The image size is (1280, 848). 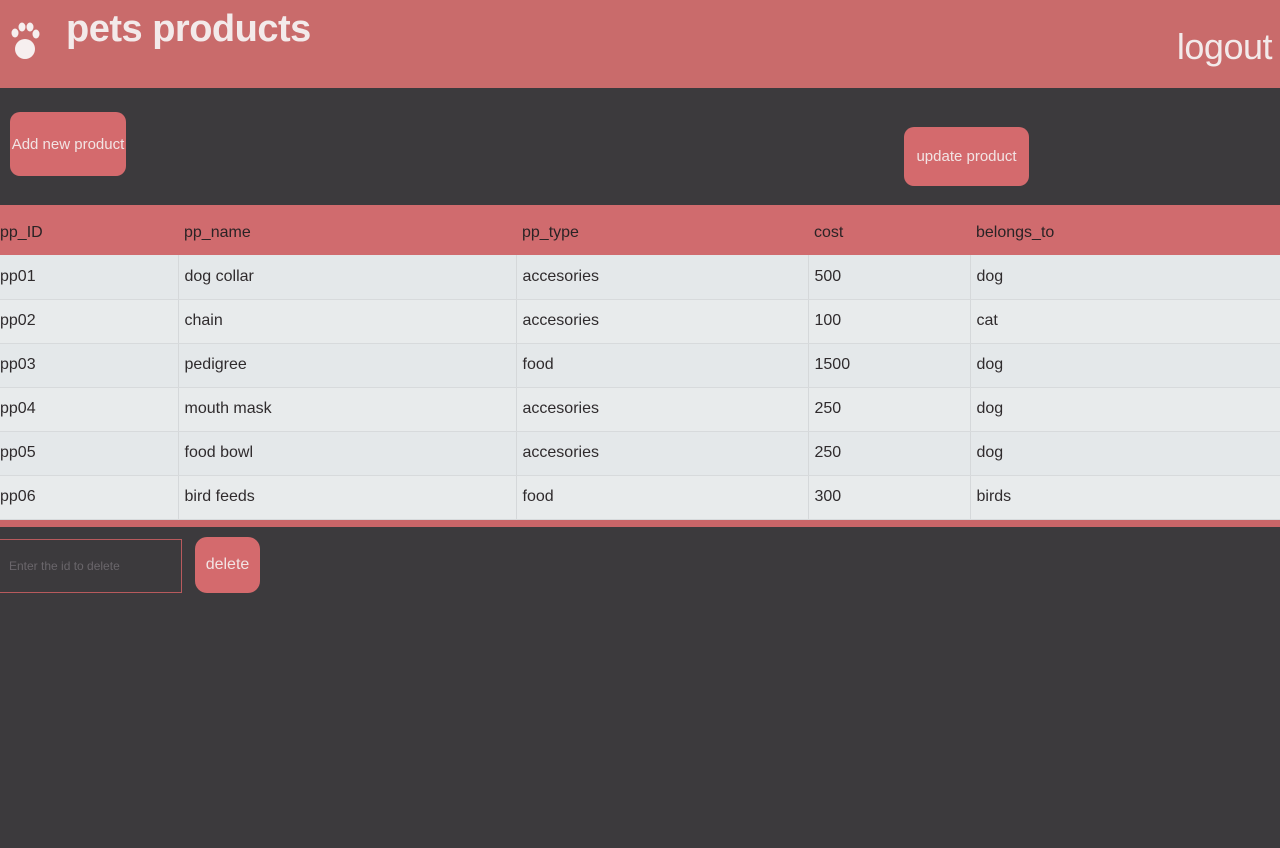 I want to click on cell-pp-id: pp03, so click(x=89, y=365).